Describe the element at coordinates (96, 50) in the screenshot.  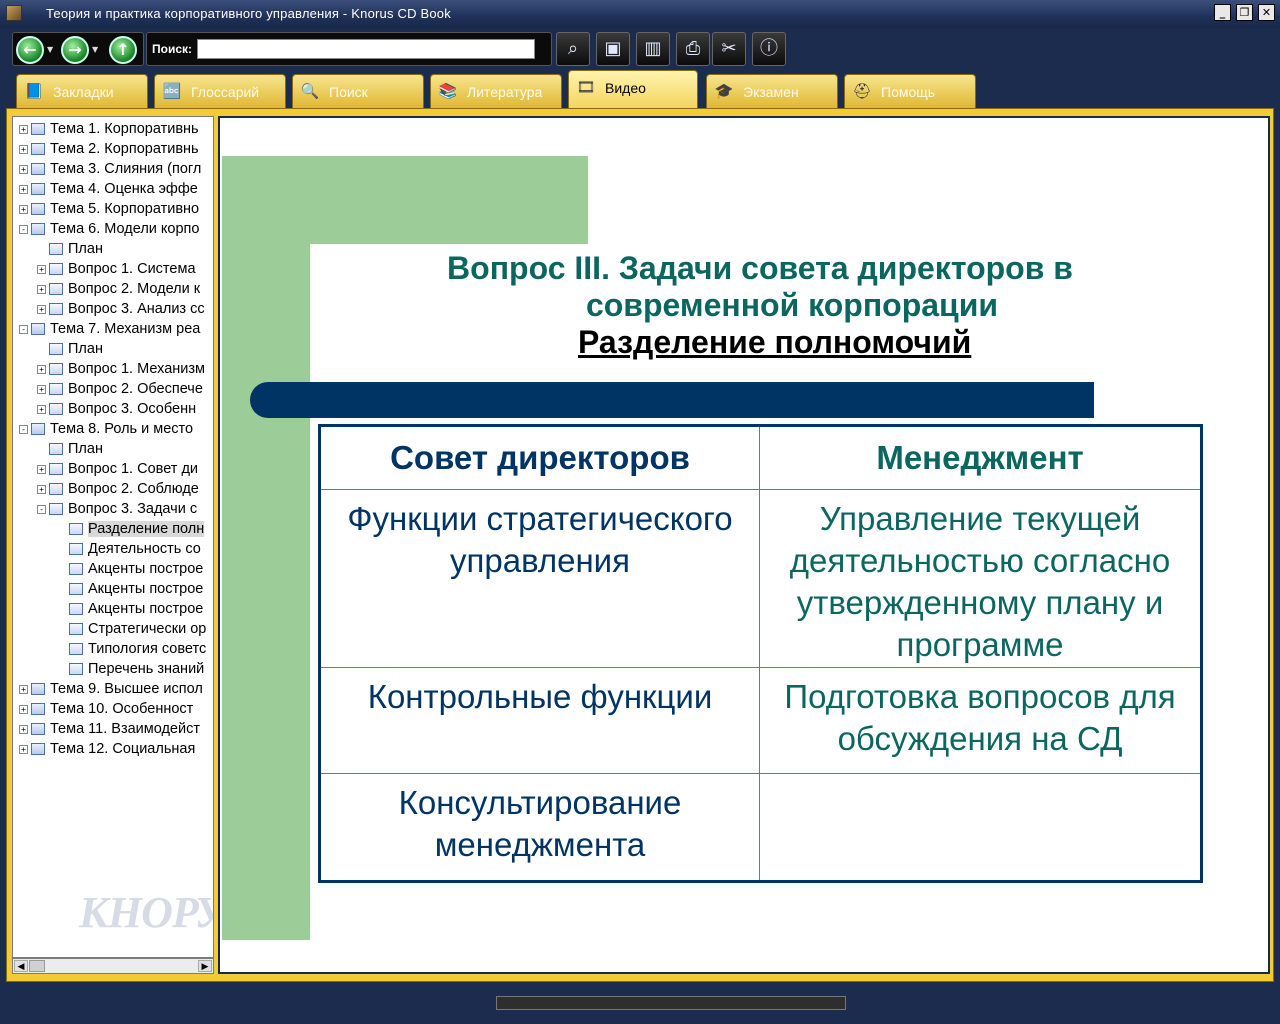
I see `forward-dropdown-icon: ▼` at that location.